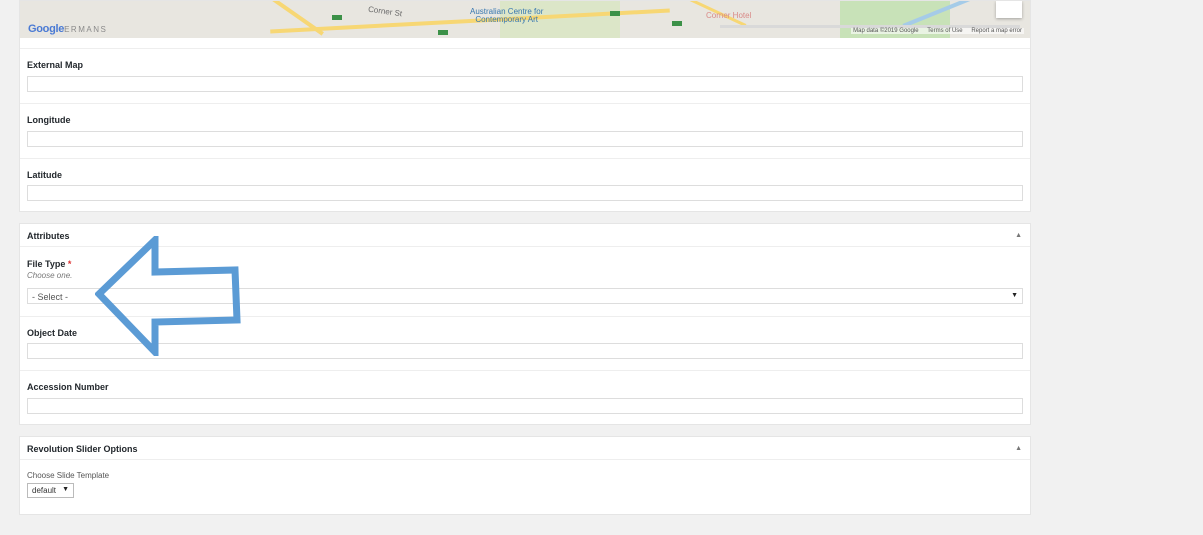 This screenshot has width=1203, height=535. Describe the element at coordinates (525, 448) in the screenshot. I see `slider-panel-header: Revolution Slider Options ▲` at that location.